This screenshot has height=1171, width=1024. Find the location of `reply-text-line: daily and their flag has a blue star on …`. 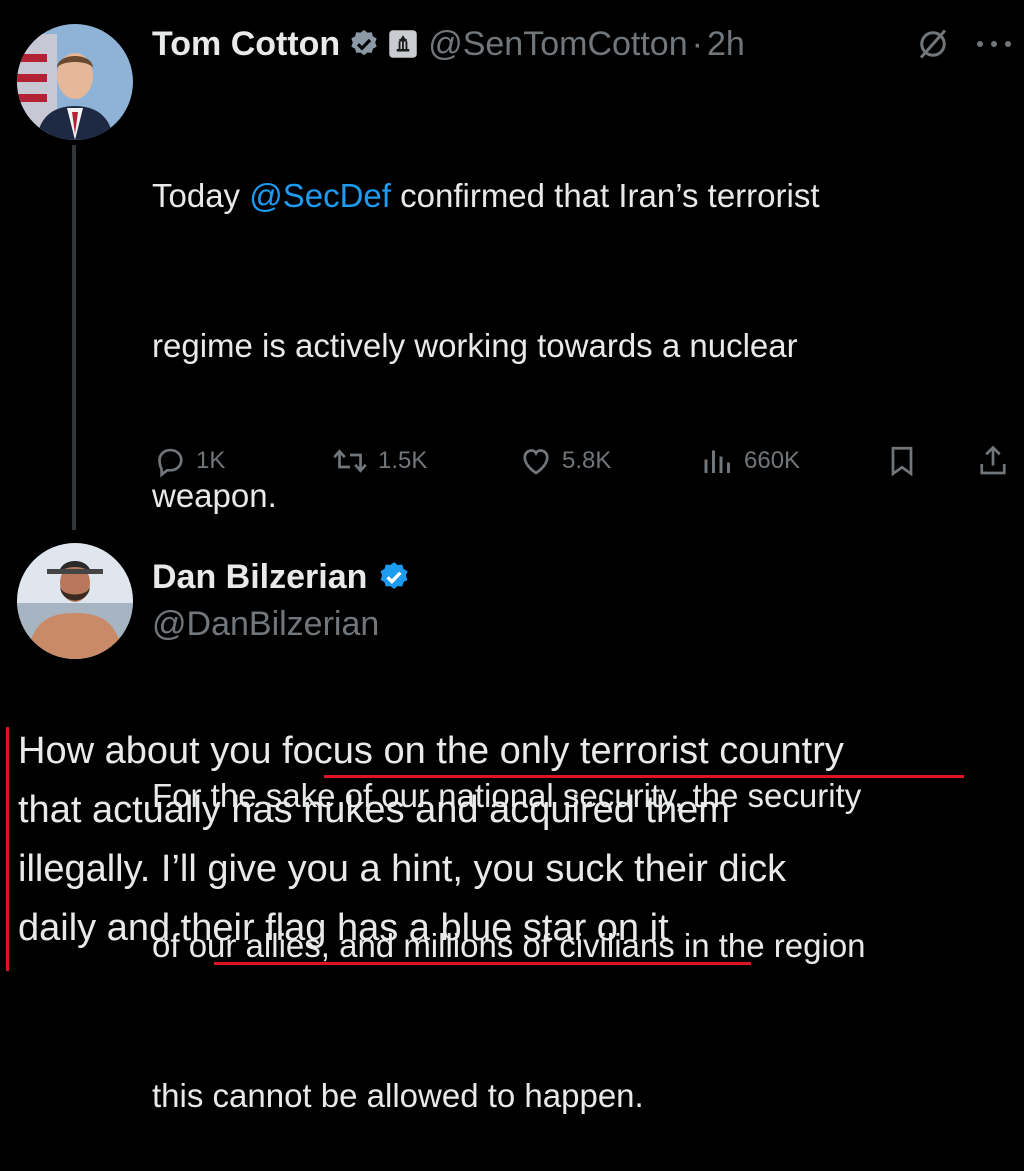

reply-text-line: daily and their flag has a blue star on … is located at coordinates (518, 928).